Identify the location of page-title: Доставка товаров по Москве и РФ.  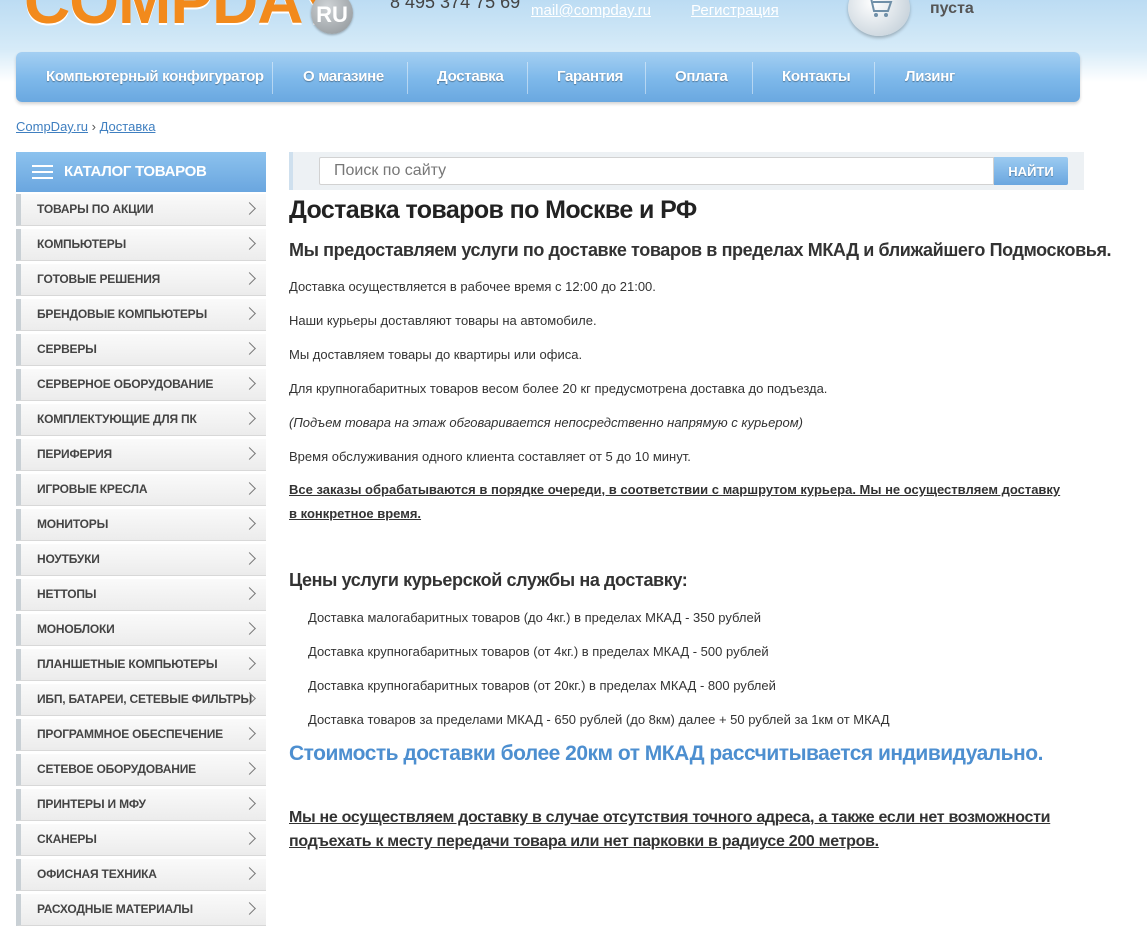
(493, 210).